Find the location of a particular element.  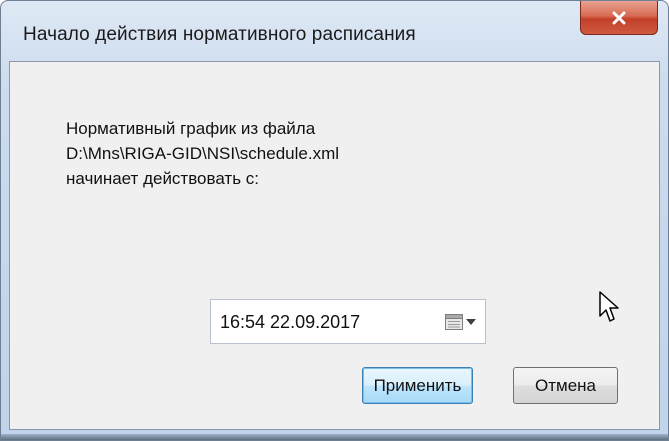

chevron-down-icon is located at coordinates (471, 322).